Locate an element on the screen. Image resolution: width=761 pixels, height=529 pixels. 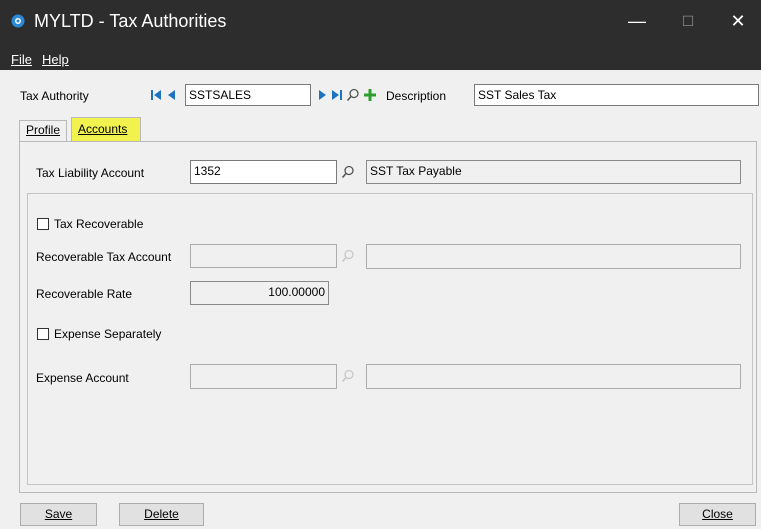
minimize-button: — is located at coordinates (637, 23).